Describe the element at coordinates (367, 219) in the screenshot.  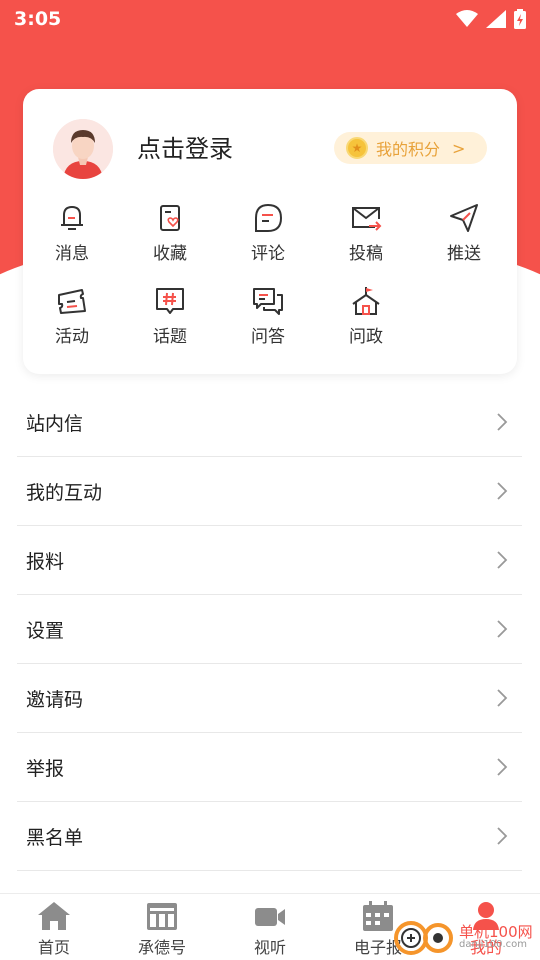
I see `mail-send-icon` at that location.